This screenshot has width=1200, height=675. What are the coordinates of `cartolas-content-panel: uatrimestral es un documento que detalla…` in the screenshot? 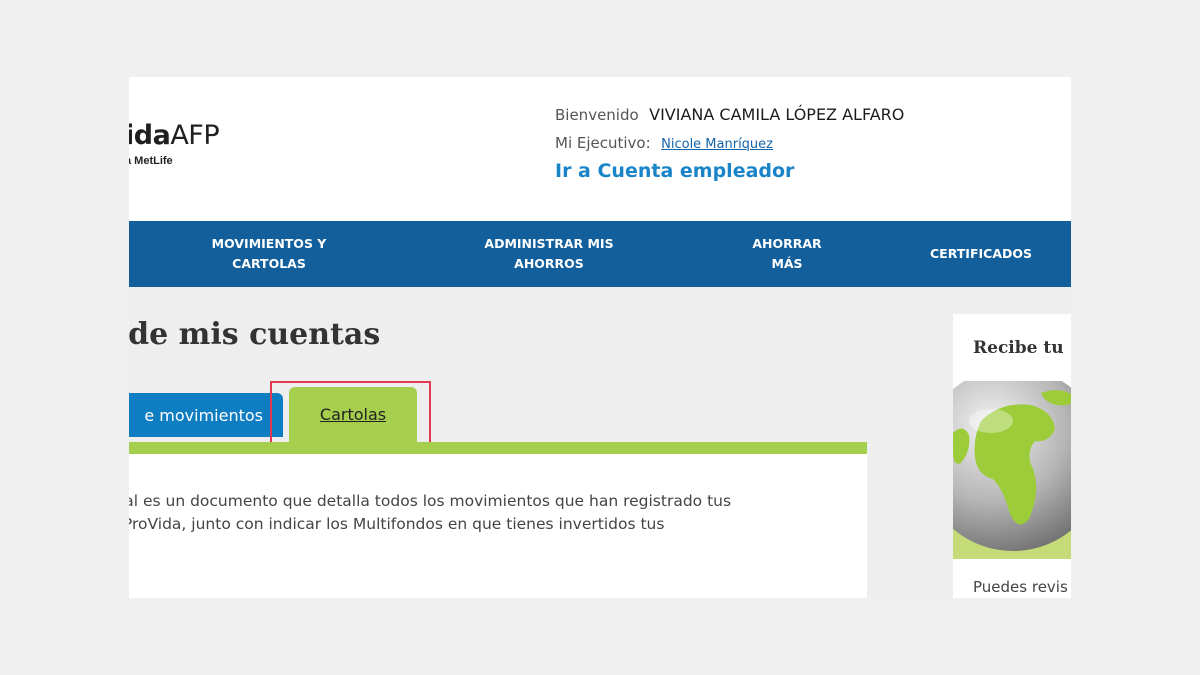 It's located at (498, 526).